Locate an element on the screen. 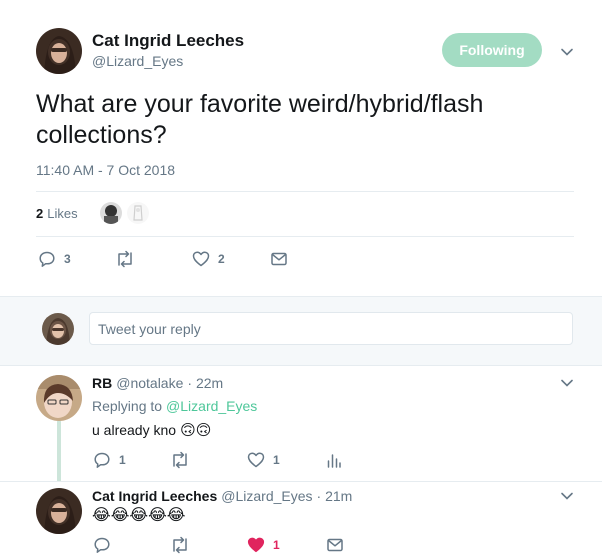 This screenshot has width=602, height=558. reply-1-reply-count: 1 is located at coordinates (122, 460).